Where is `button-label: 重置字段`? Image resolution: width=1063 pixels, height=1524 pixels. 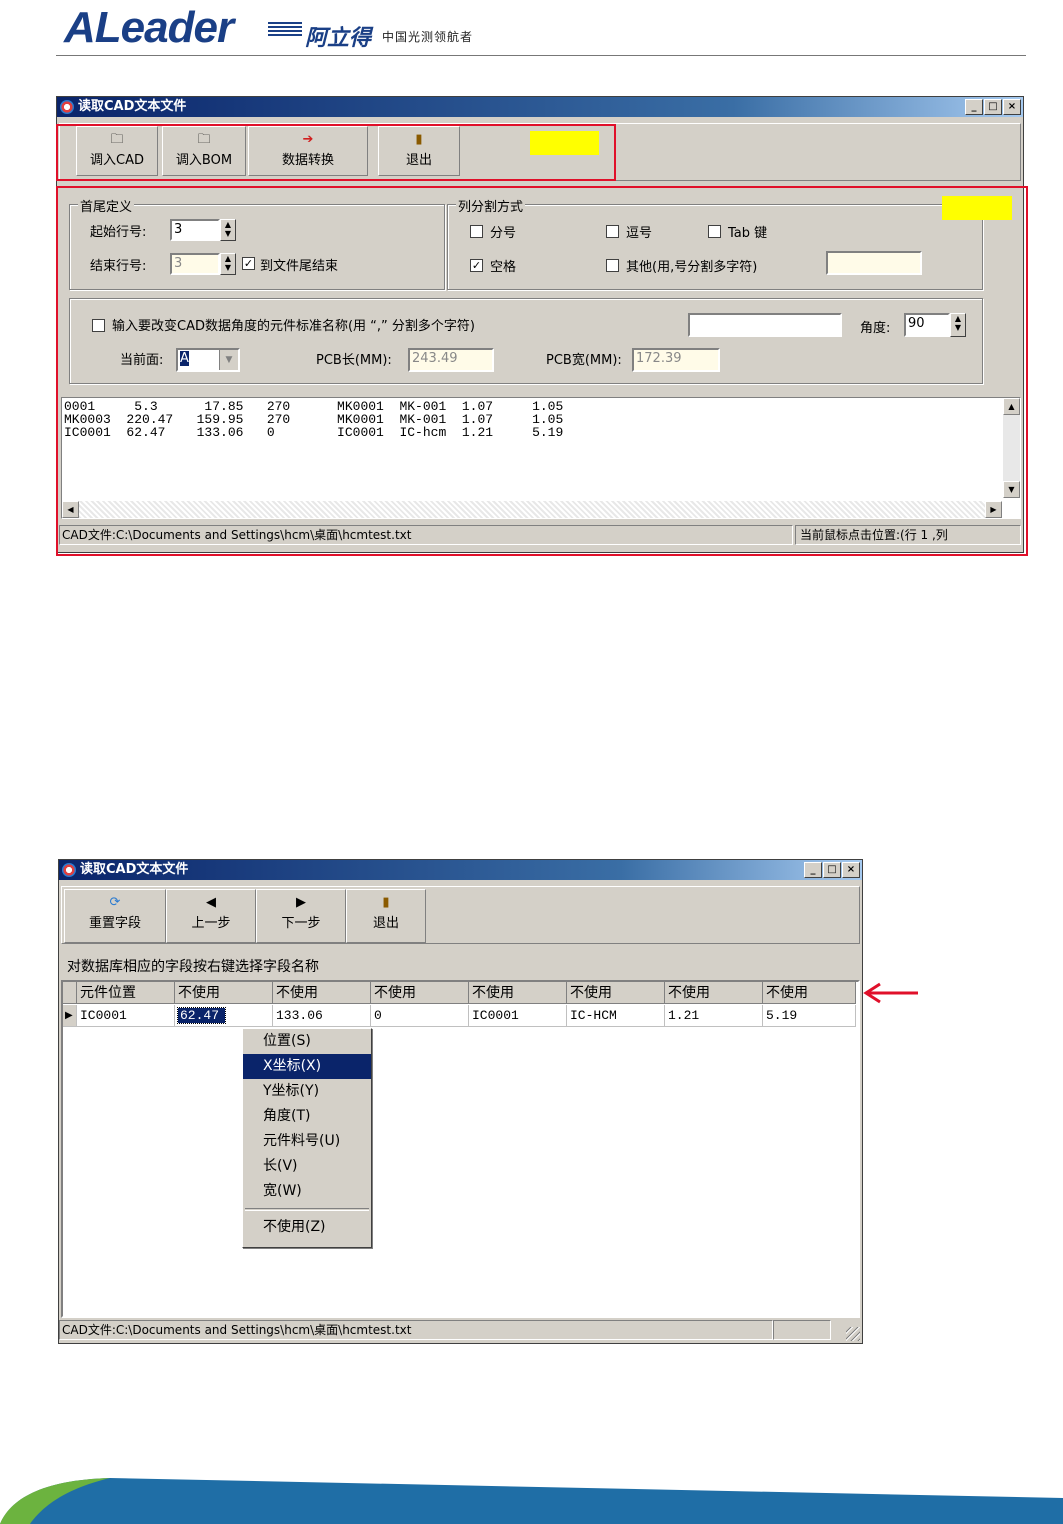 button-label: 重置字段 is located at coordinates (114, 923).